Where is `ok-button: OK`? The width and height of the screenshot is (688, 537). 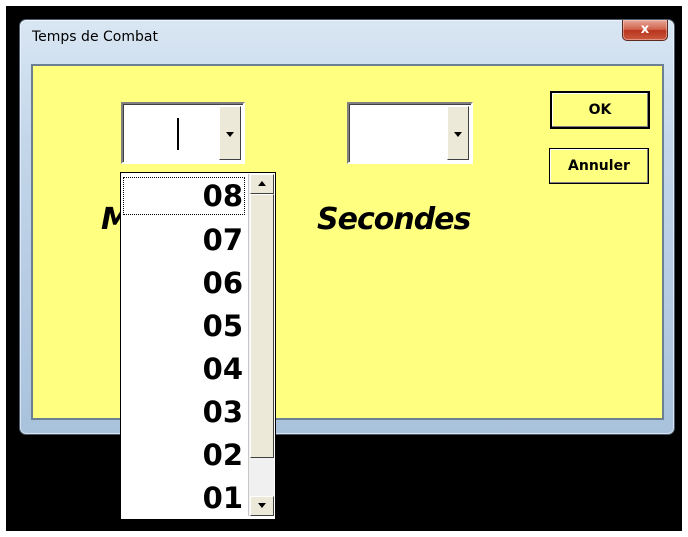 ok-button: OK is located at coordinates (600, 110).